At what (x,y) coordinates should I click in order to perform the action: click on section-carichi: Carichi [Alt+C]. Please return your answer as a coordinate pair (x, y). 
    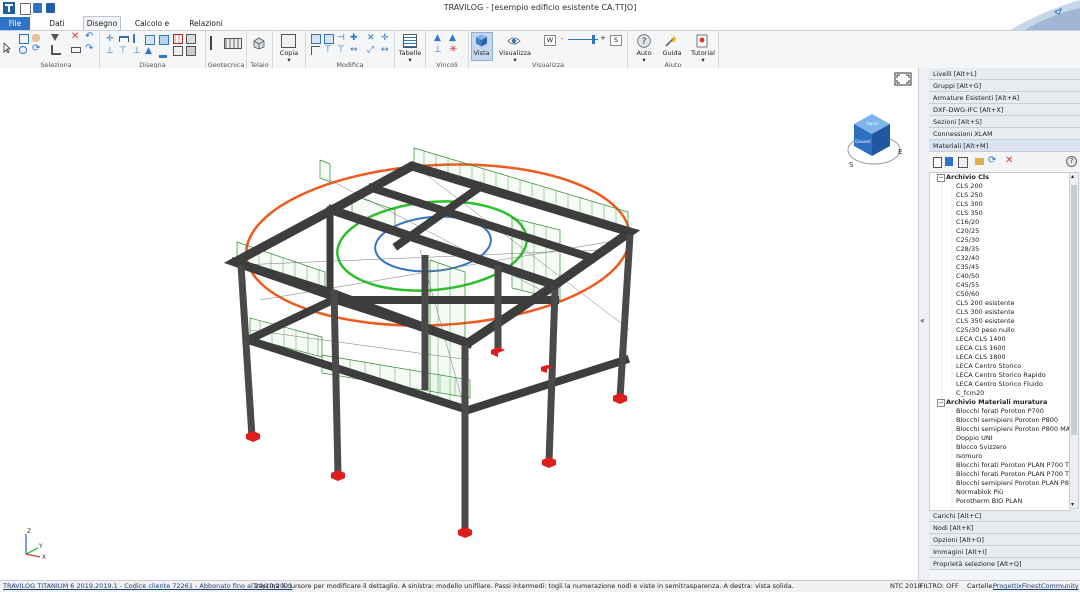
    Looking at the image, I should click on (1004, 516).